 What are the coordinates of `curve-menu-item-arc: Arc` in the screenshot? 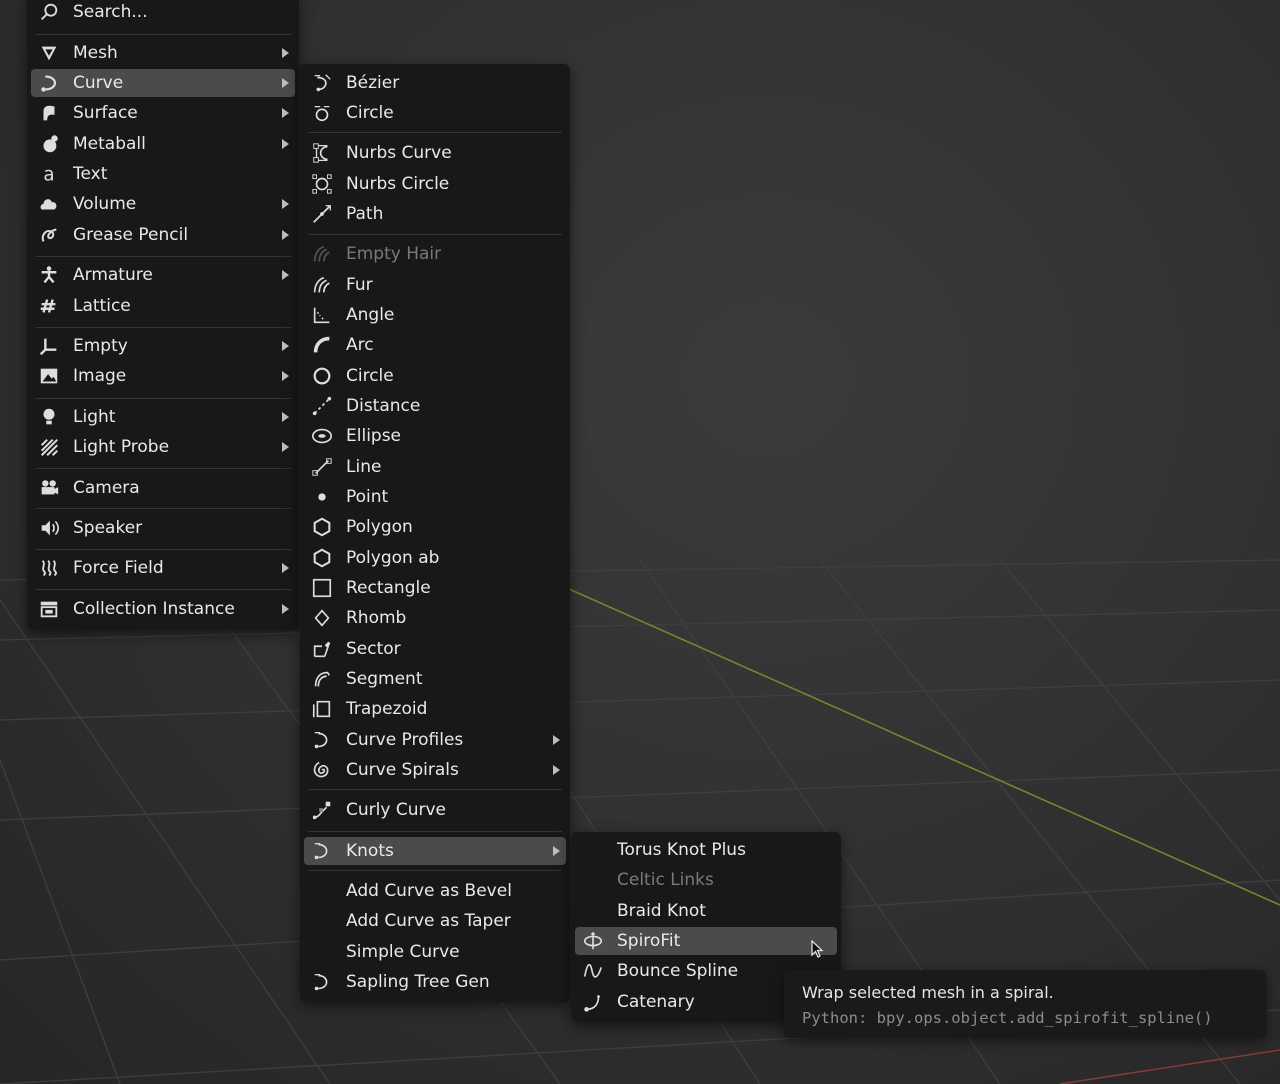 It's located at (435, 345).